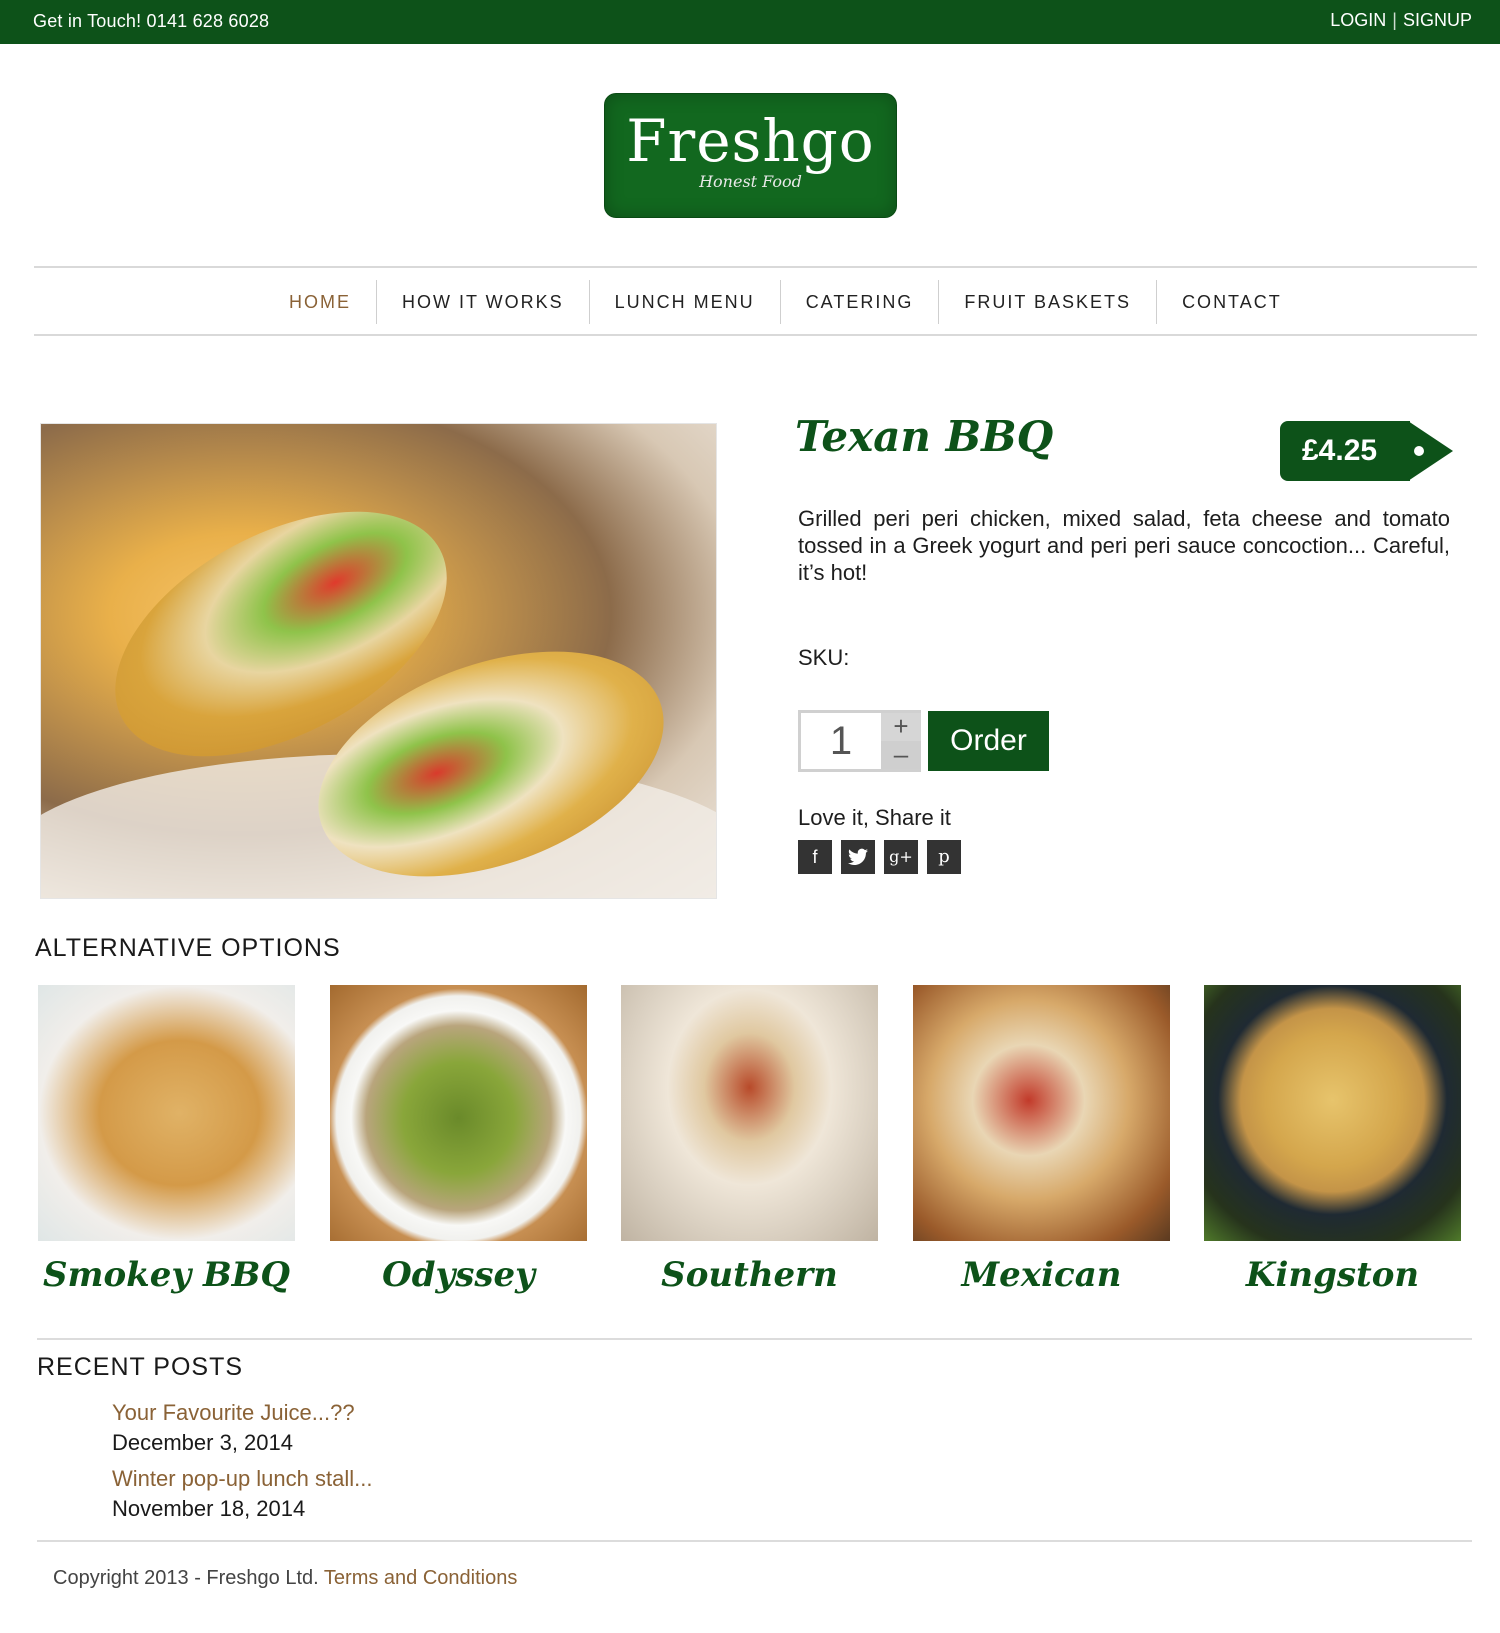 The image size is (1500, 1633). I want to click on facebook-icon: f, so click(815, 857).